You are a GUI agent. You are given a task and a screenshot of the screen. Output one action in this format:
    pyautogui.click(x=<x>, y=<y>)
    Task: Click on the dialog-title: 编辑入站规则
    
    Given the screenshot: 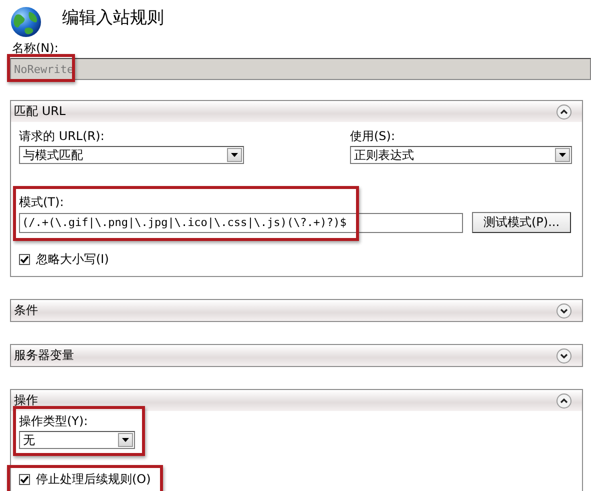 What is the action you would take?
    pyautogui.click(x=113, y=18)
    